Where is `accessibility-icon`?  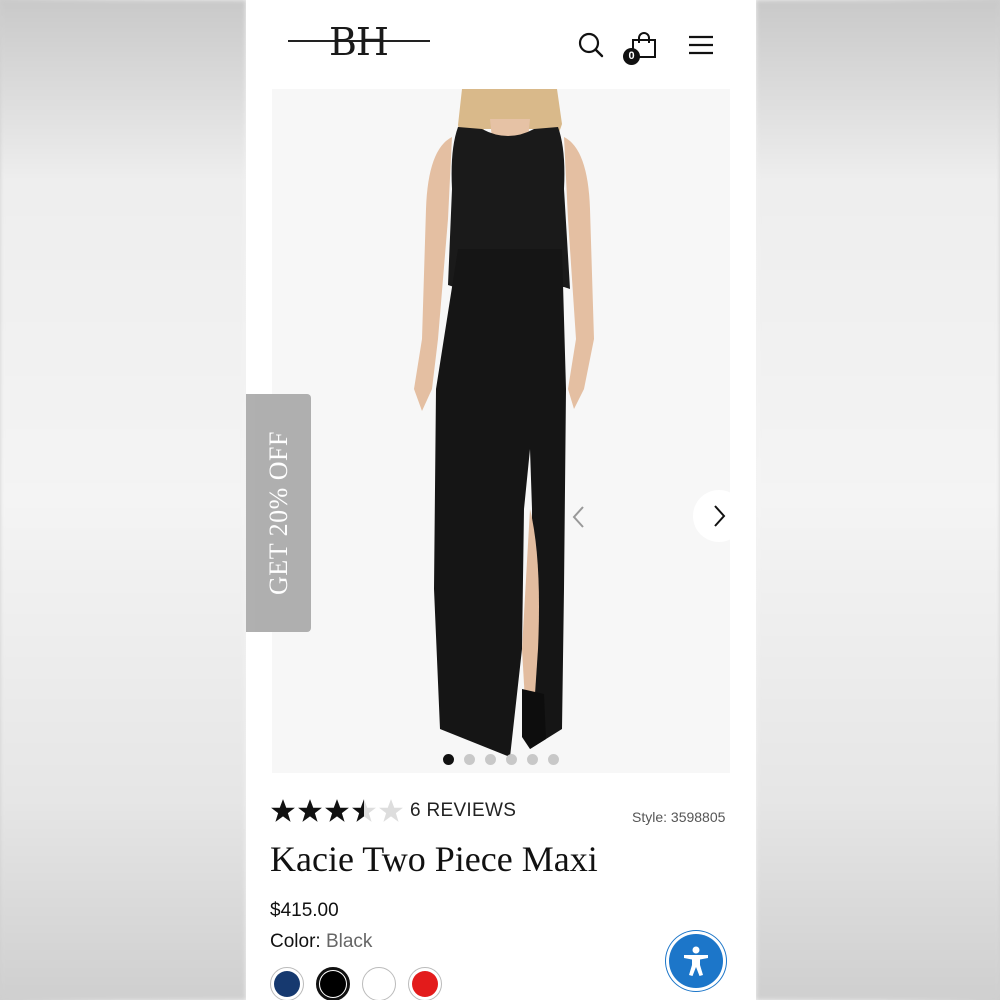
accessibility-icon is located at coordinates (696, 961).